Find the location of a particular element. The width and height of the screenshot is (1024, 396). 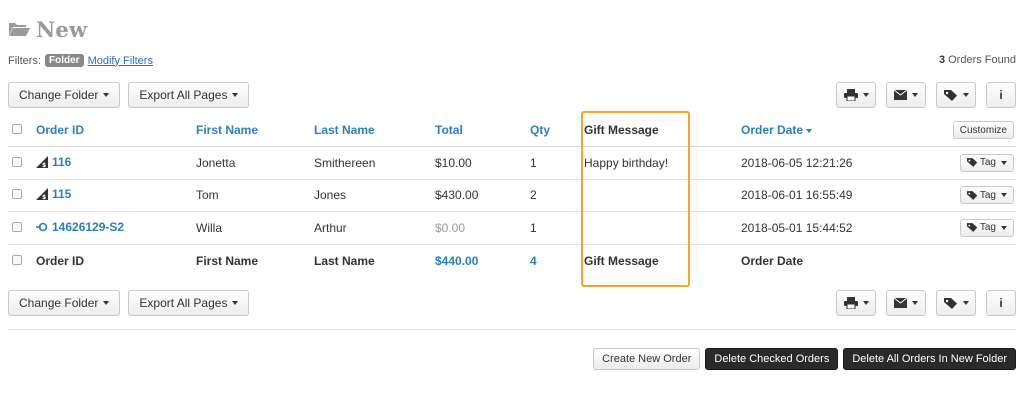

col-header-order-date: Order Date is located at coordinates (841, 130).